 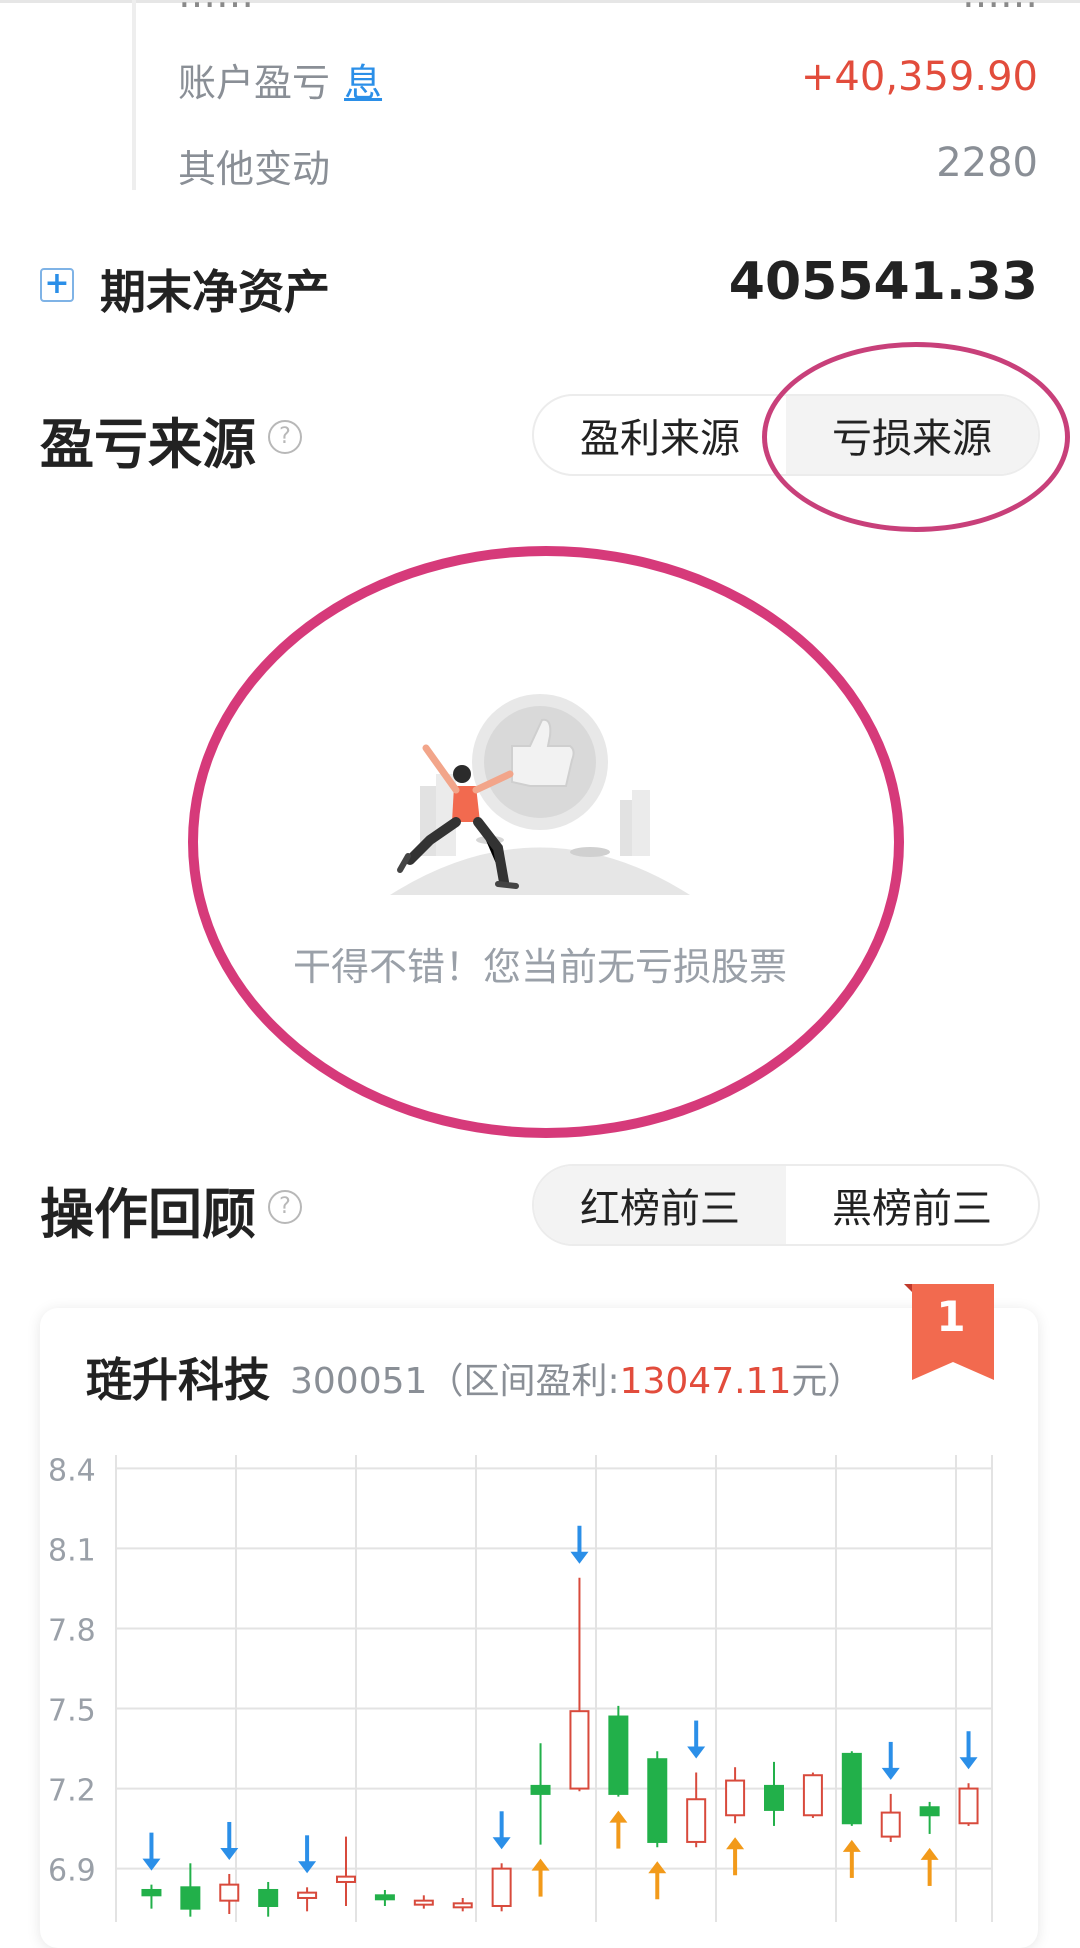 What do you see at coordinates (827, 1381) in the screenshot?
I see `profit-suffix: 元）` at bounding box center [827, 1381].